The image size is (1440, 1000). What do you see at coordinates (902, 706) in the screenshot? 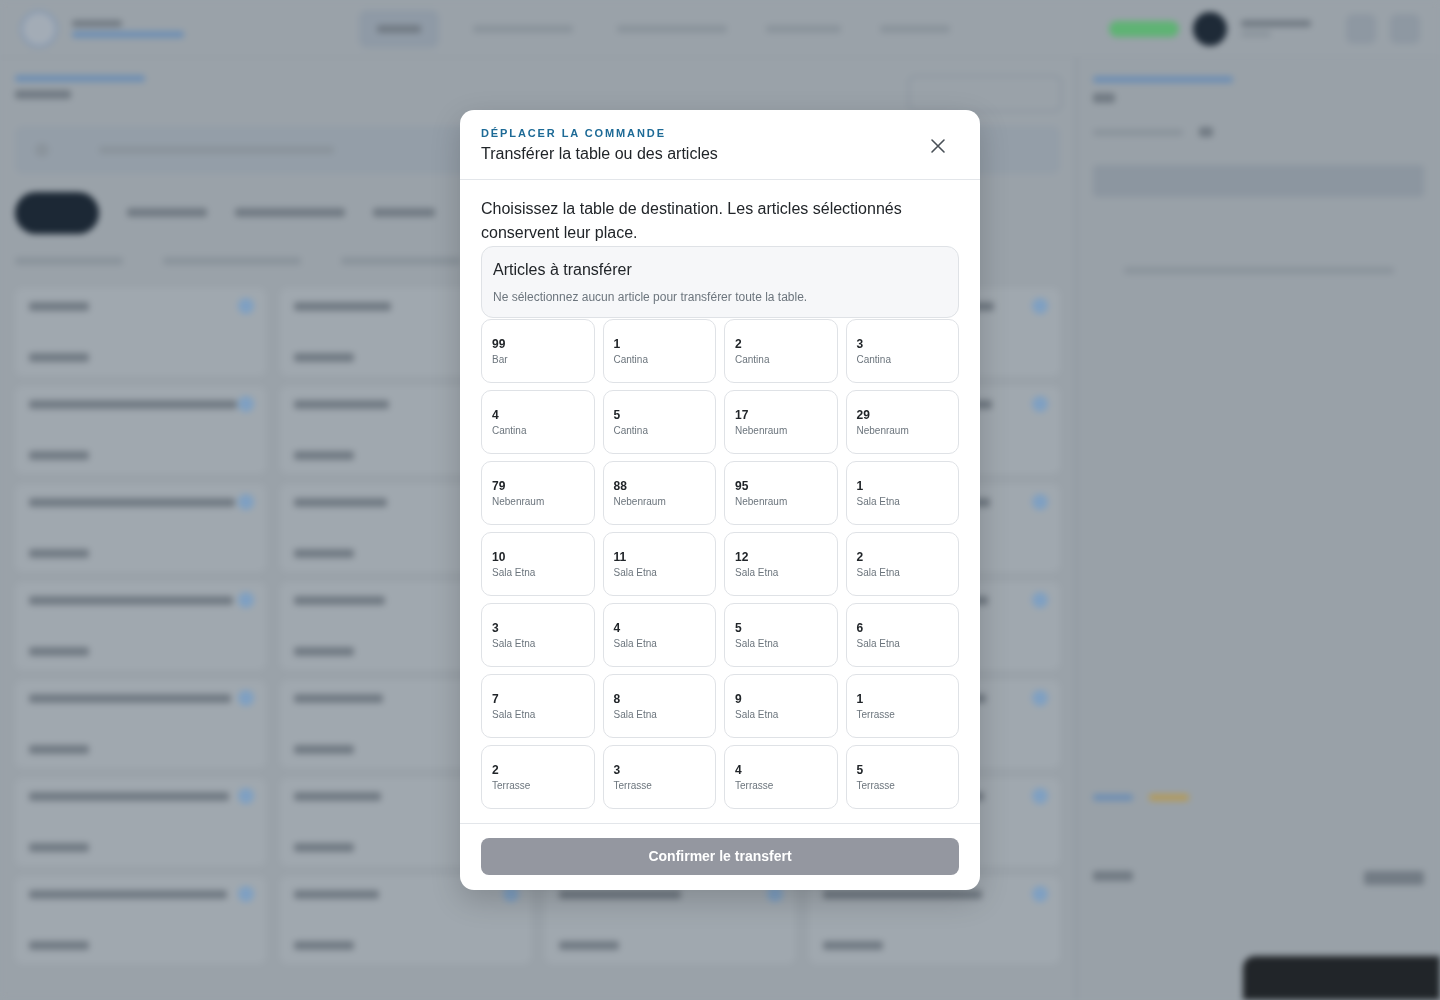
I see `table-option: 1 Terrasse` at bounding box center [902, 706].